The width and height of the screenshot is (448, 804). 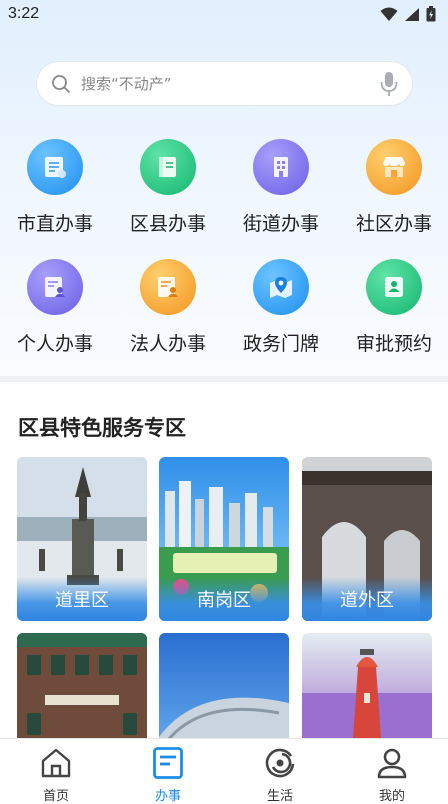 What do you see at coordinates (56, 763) in the screenshot?
I see `home-icon` at bounding box center [56, 763].